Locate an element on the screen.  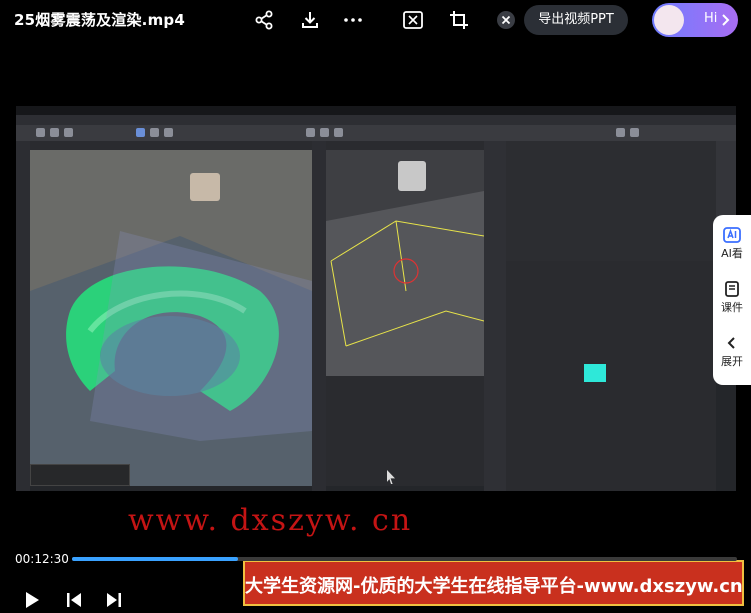
hi-label: Hi is located at coordinates (711, 18).